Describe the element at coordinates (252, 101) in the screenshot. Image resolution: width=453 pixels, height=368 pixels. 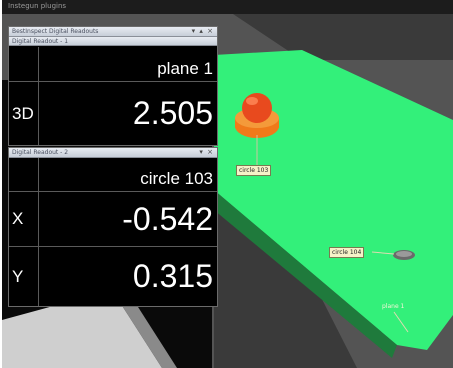
I see `sphere-highlight` at that location.